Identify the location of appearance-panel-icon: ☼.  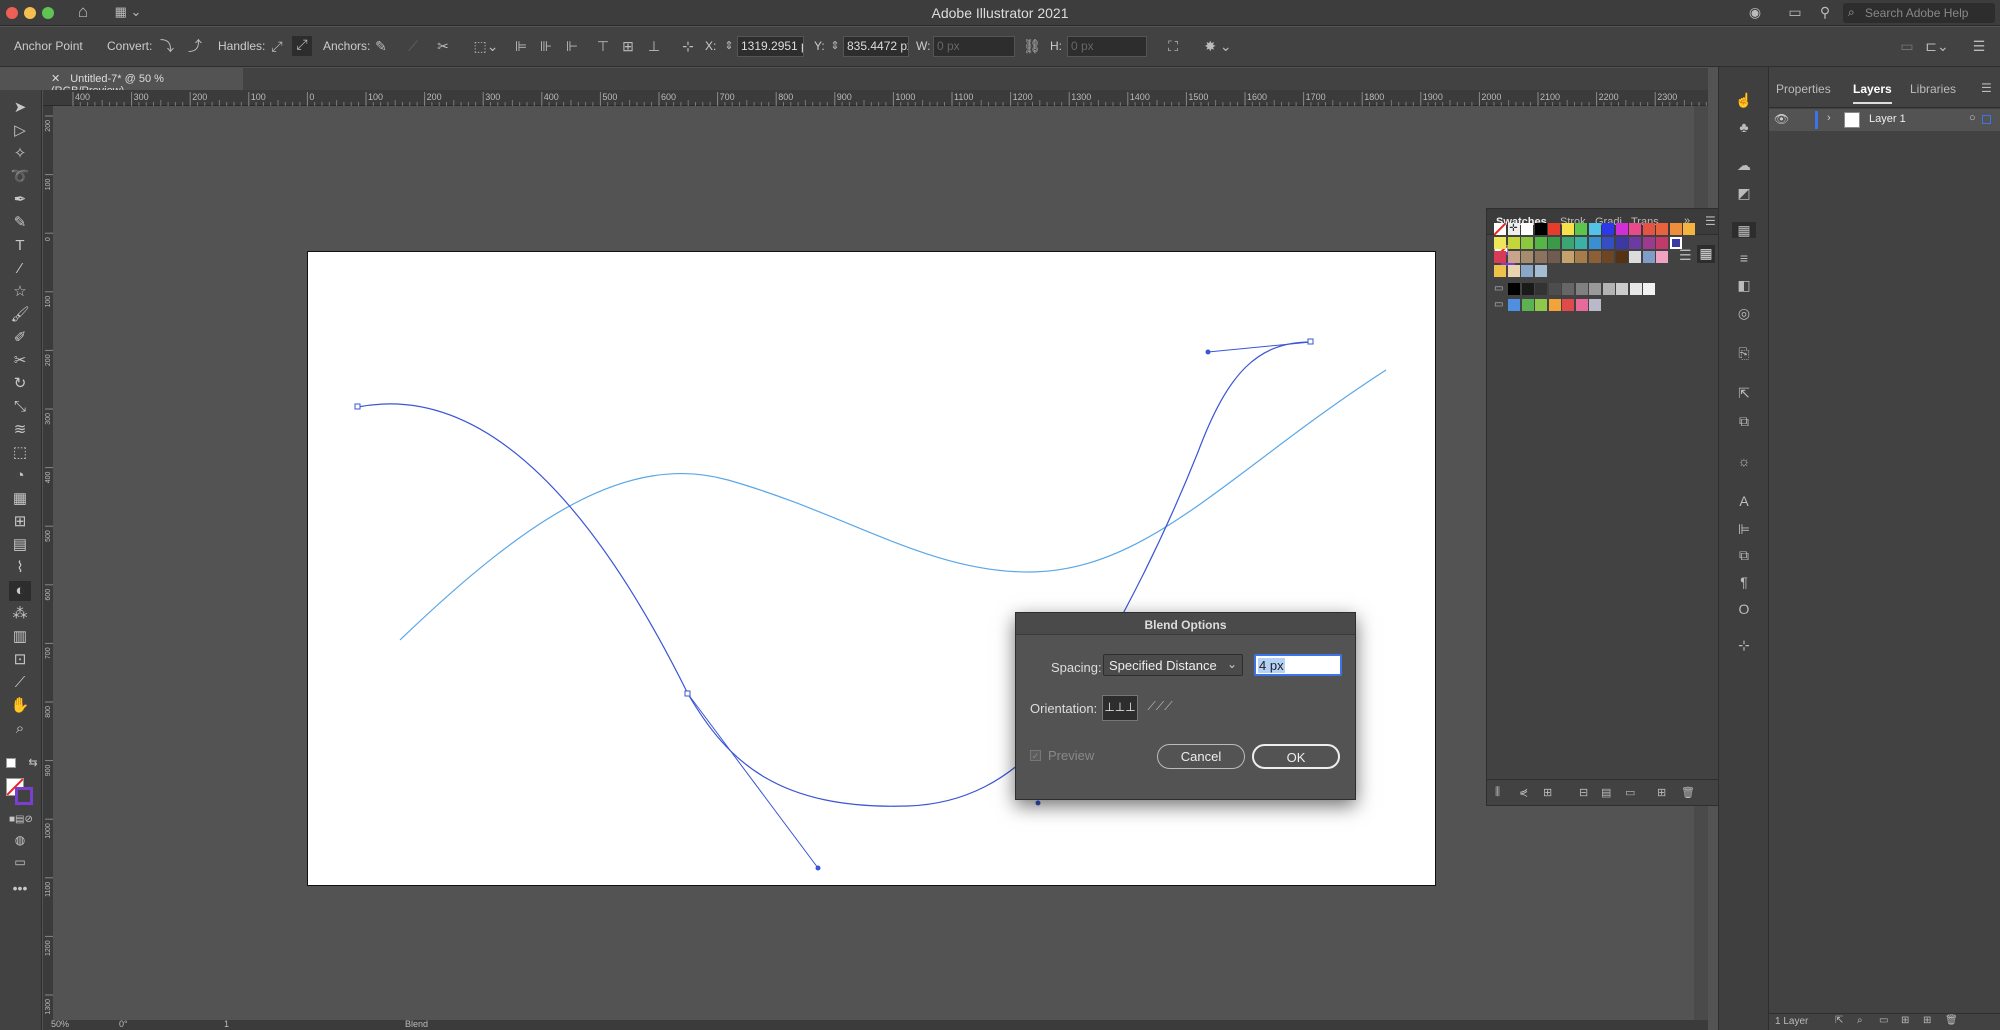
(1744, 461).